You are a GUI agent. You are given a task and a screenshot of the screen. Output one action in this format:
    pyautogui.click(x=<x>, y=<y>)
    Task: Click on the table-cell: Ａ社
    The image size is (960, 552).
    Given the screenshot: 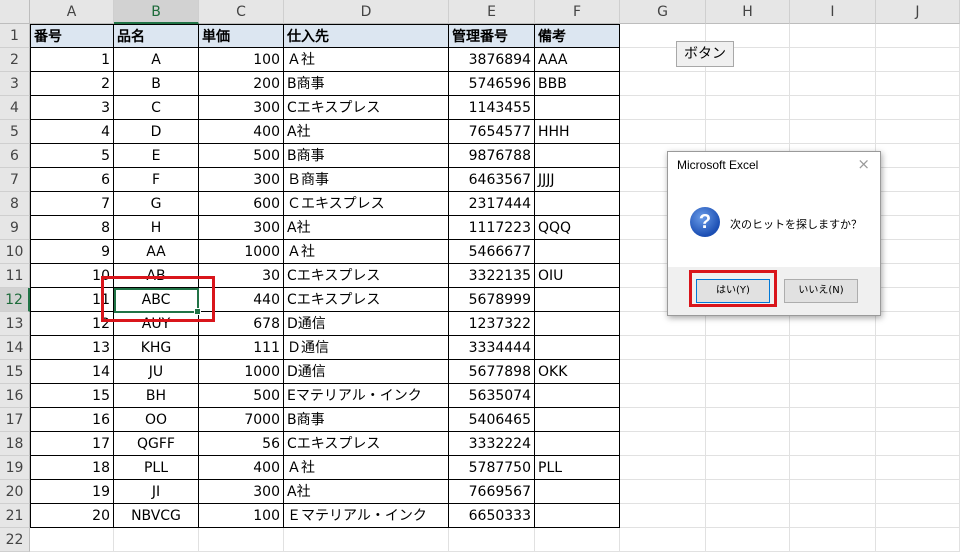 What is the action you would take?
    pyautogui.click(x=366, y=468)
    